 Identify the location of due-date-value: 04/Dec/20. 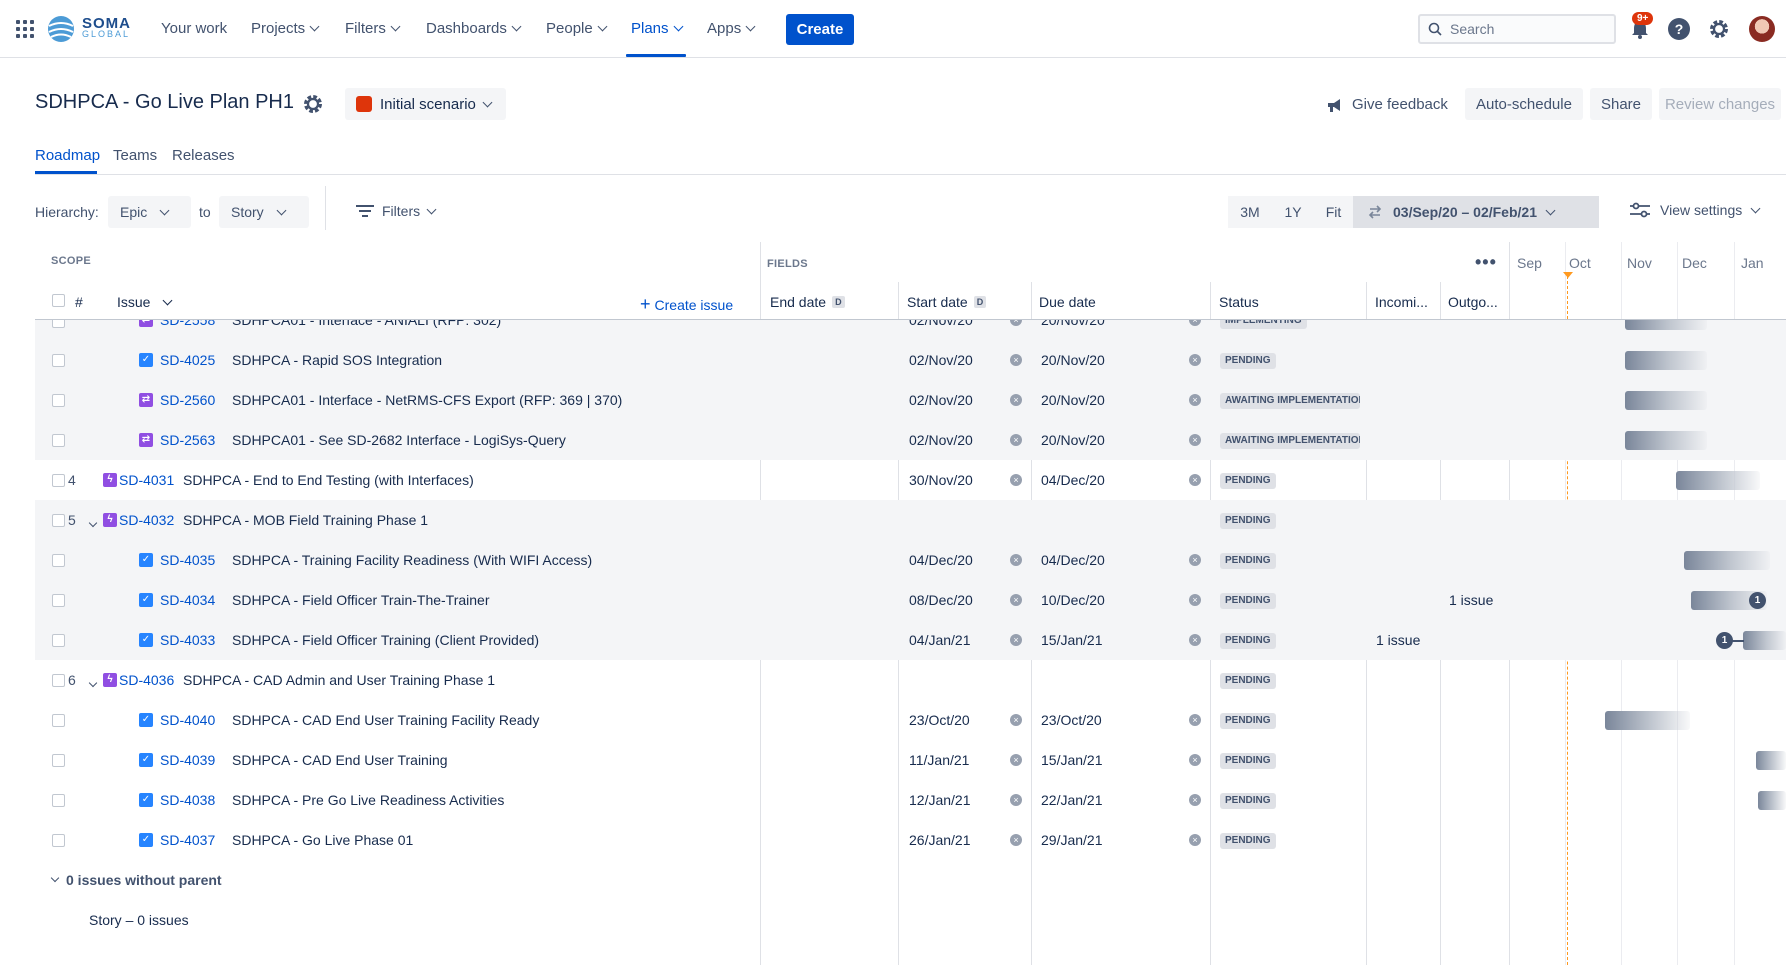
(1073, 480).